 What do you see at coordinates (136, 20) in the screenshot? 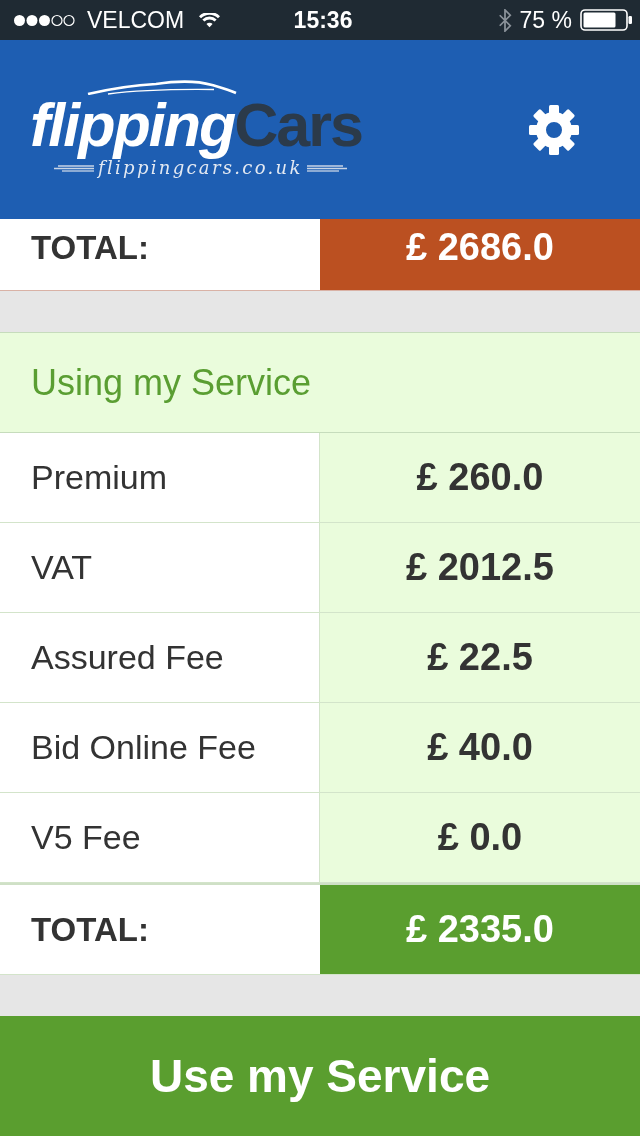
I see `carrier-name: VELCOM` at bounding box center [136, 20].